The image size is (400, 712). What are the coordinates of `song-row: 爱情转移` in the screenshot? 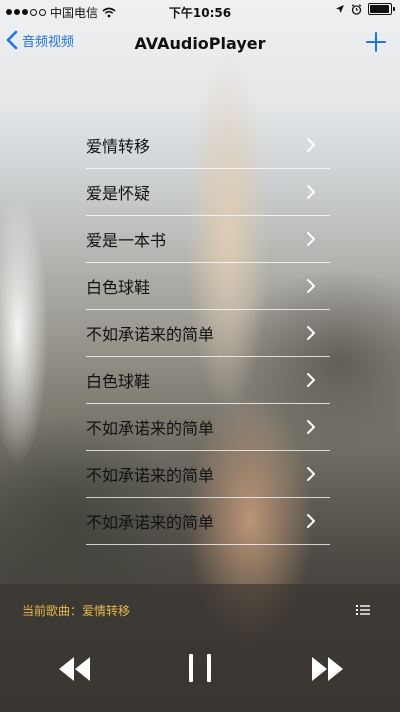 It's located at (208, 145).